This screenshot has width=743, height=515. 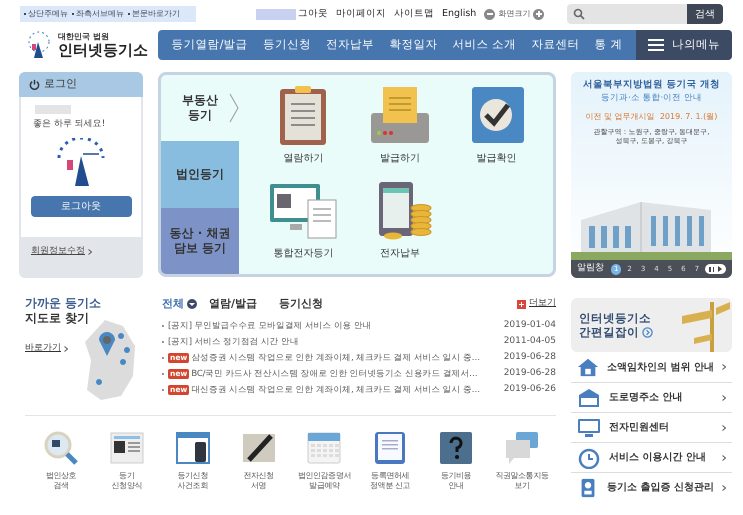 What do you see at coordinates (456, 448) in the screenshot?
I see `question-mark-icon` at bounding box center [456, 448].